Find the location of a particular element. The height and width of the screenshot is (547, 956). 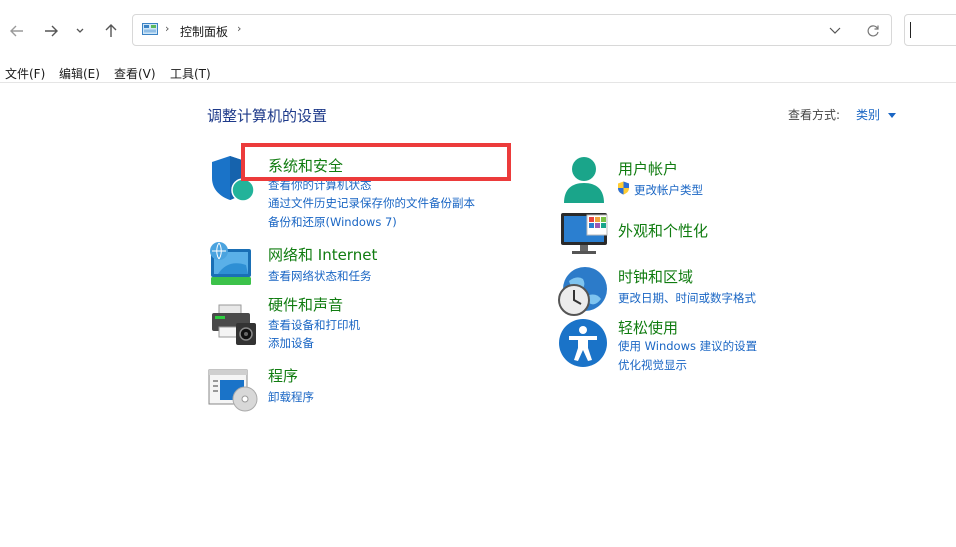

category-network-internet: 网络和 Internet is located at coordinates (322, 254).